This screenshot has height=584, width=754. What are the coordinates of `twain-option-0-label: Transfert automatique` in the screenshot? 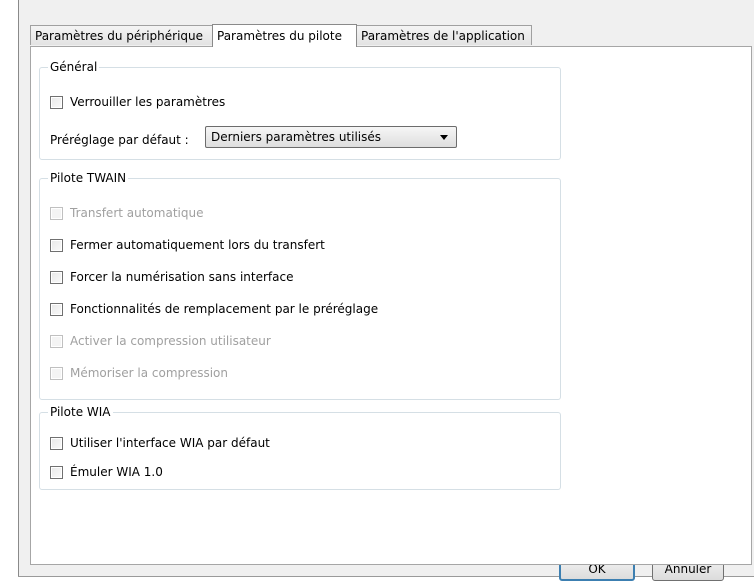 It's located at (137, 213).